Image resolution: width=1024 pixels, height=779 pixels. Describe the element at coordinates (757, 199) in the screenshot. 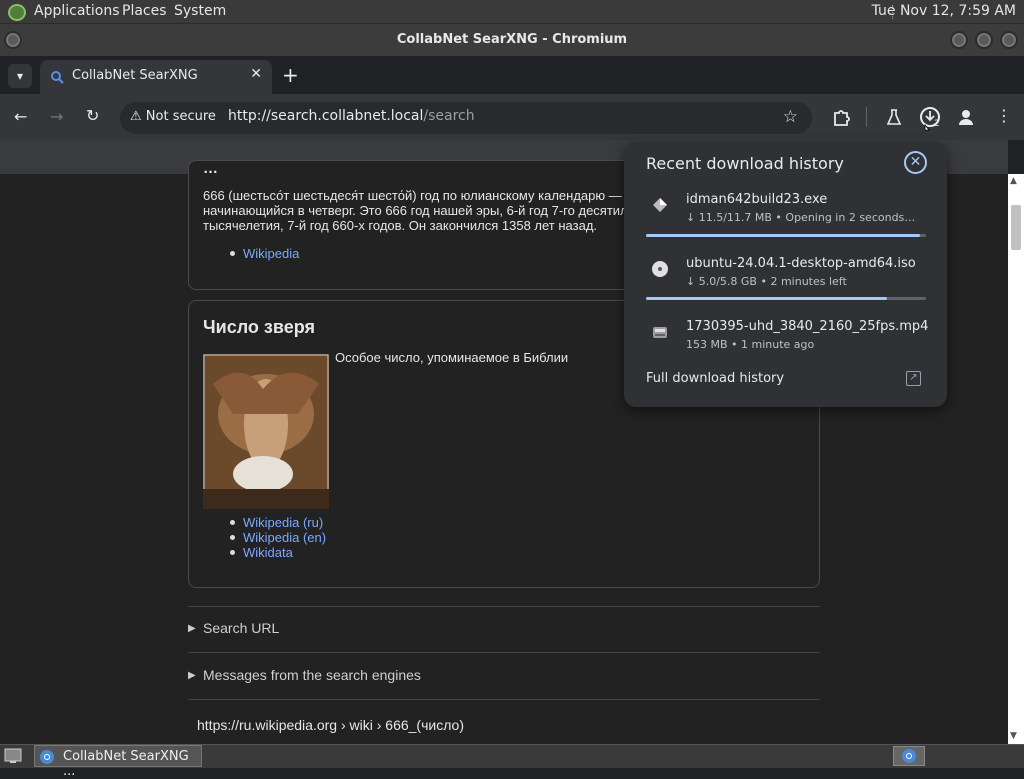

I see `download-filename: idman642build23.exe` at that location.